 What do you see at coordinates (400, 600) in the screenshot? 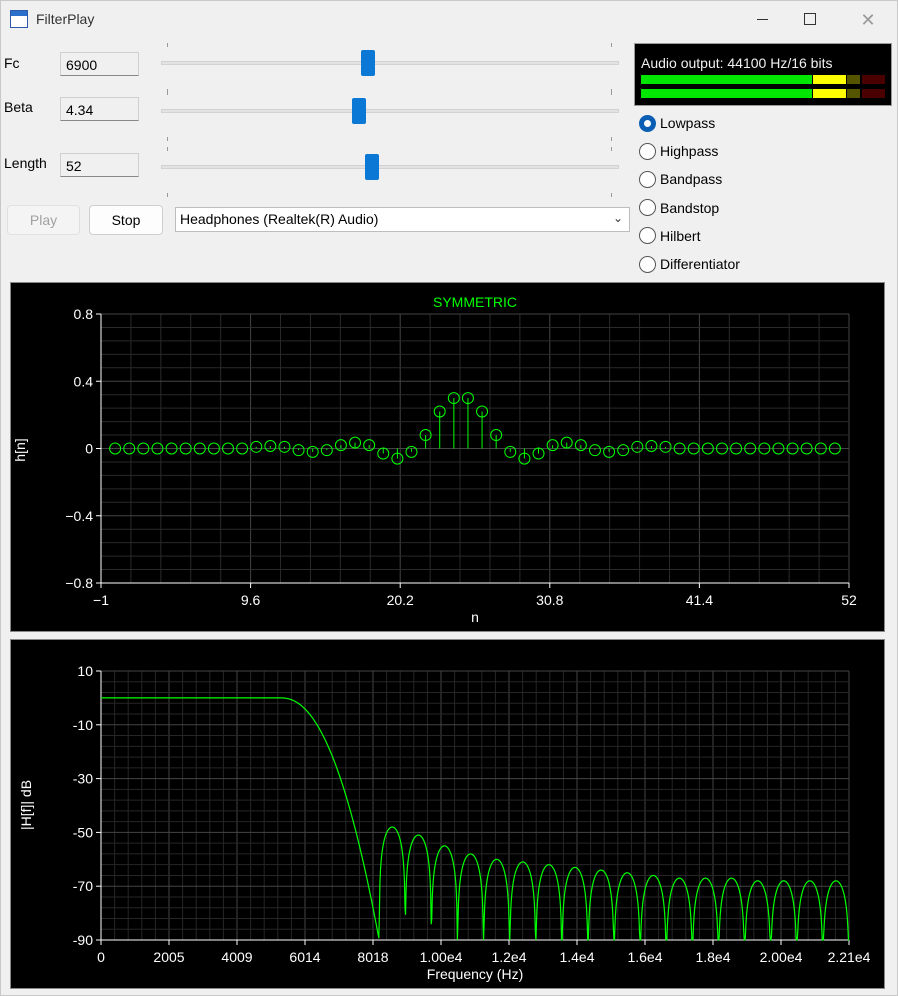
I see `x-tick-label: 20.2` at bounding box center [400, 600].